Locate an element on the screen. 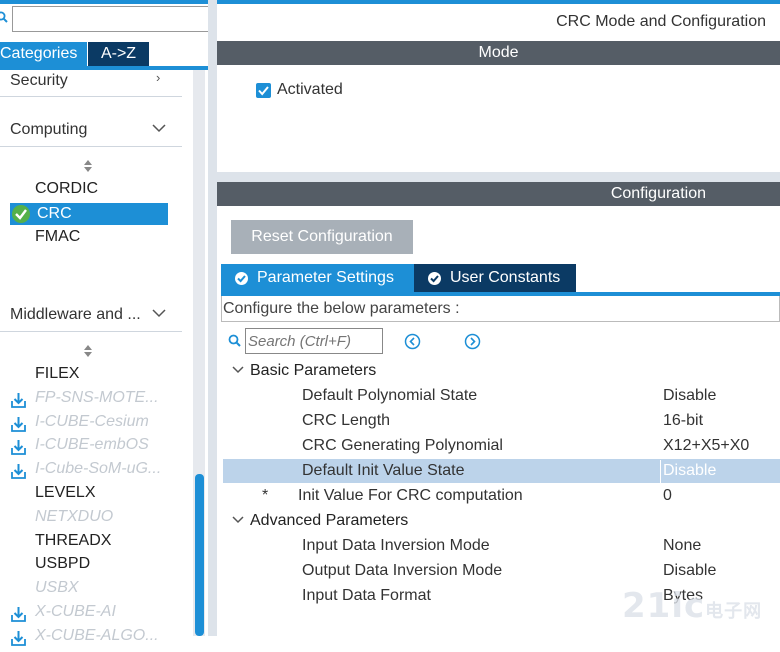 The image size is (780, 652). configure-hint: Configure the below parameters : is located at coordinates (500, 309).